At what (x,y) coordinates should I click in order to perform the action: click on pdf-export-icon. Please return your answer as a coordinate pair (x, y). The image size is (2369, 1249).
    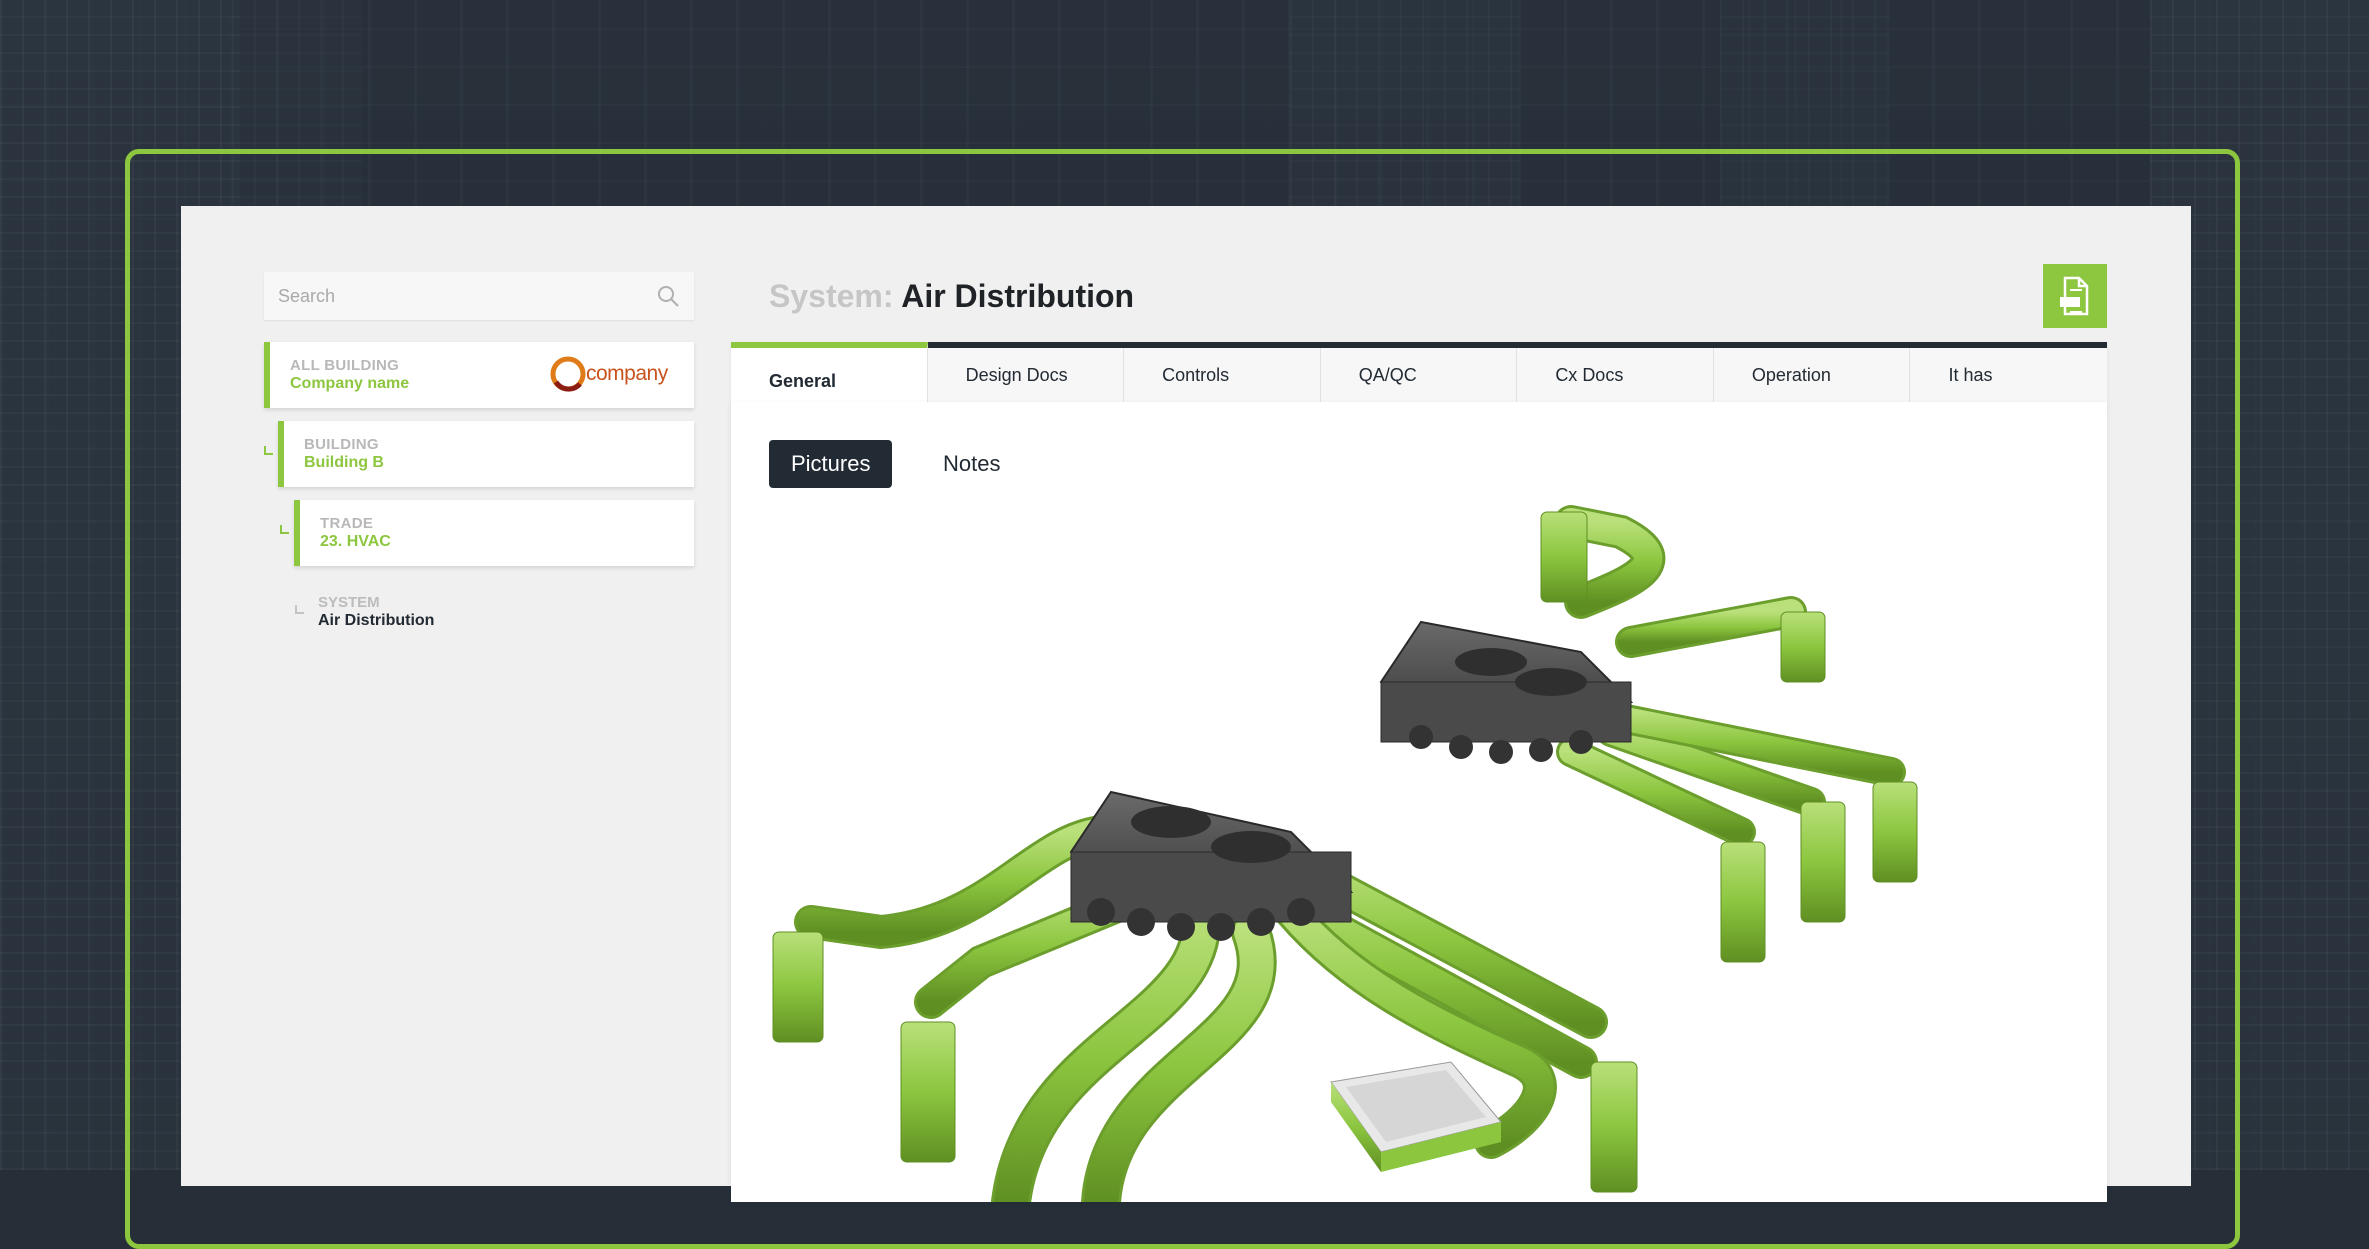
    Looking at the image, I should click on (2074, 296).